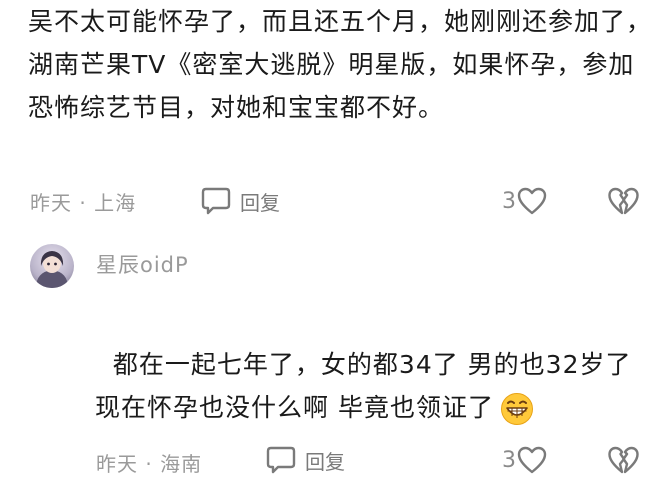 The height and width of the screenshot is (482, 660). Describe the element at coordinates (83, 203) in the screenshot. I see `comment-meta: 昨天 · 上海` at that location.